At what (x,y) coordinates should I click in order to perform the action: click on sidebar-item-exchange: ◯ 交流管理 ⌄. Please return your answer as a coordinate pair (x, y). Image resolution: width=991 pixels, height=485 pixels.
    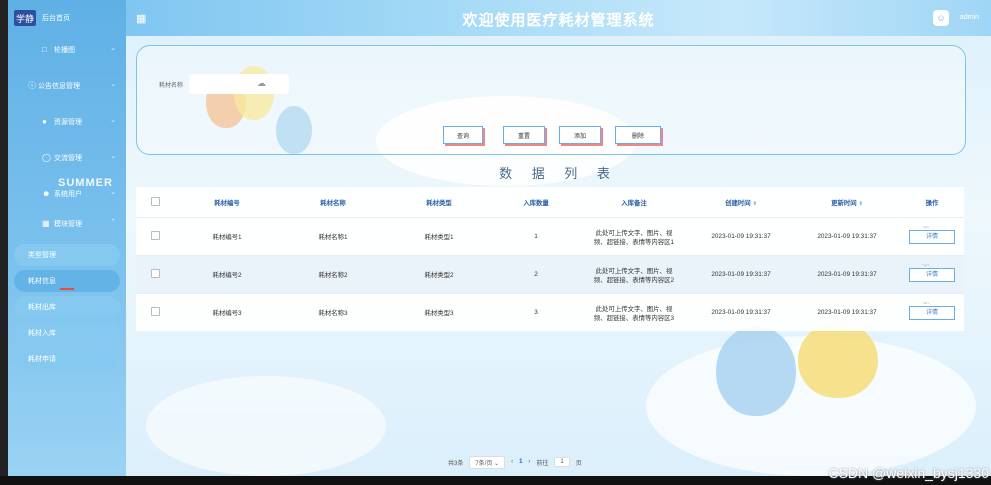
    Looking at the image, I should click on (67, 158).